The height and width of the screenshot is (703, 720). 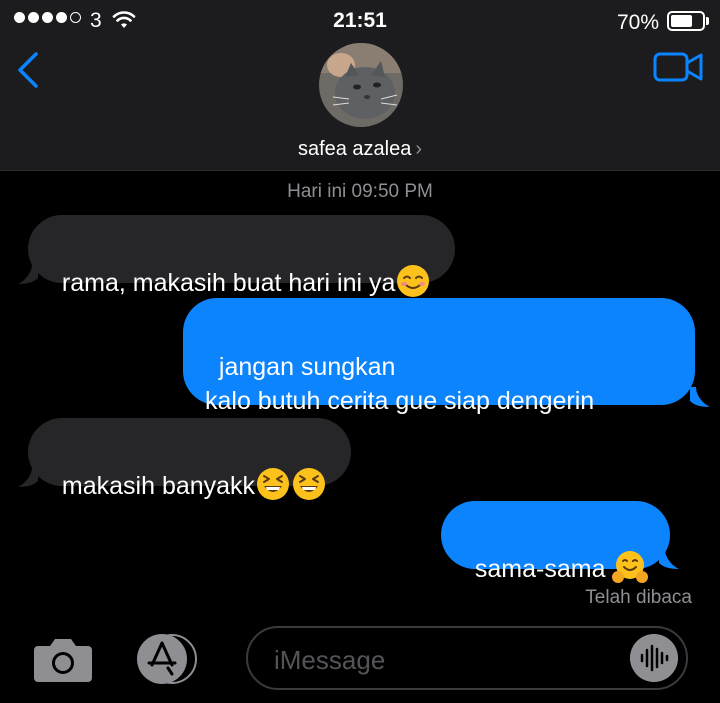 I want to click on camera-icon, so click(x=63, y=659).